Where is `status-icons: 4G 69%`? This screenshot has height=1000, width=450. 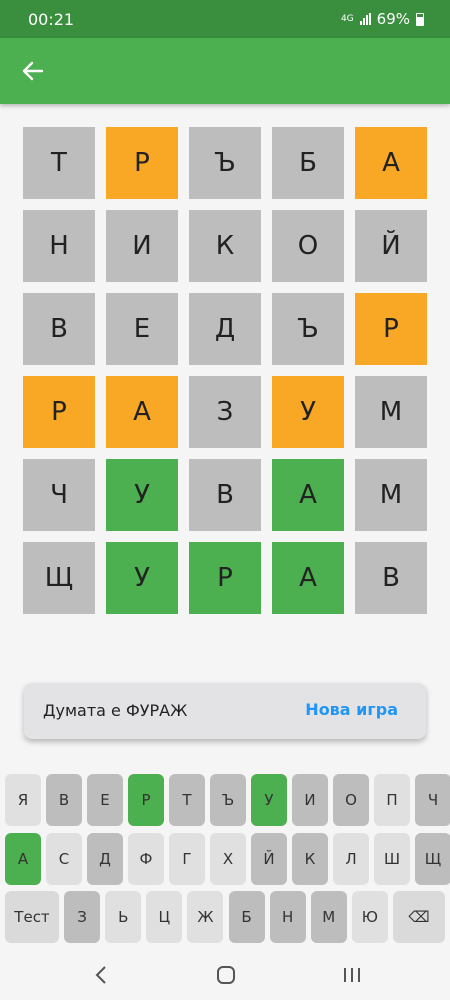 status-icons: 4G 69% is located at coordinates (382, 19).